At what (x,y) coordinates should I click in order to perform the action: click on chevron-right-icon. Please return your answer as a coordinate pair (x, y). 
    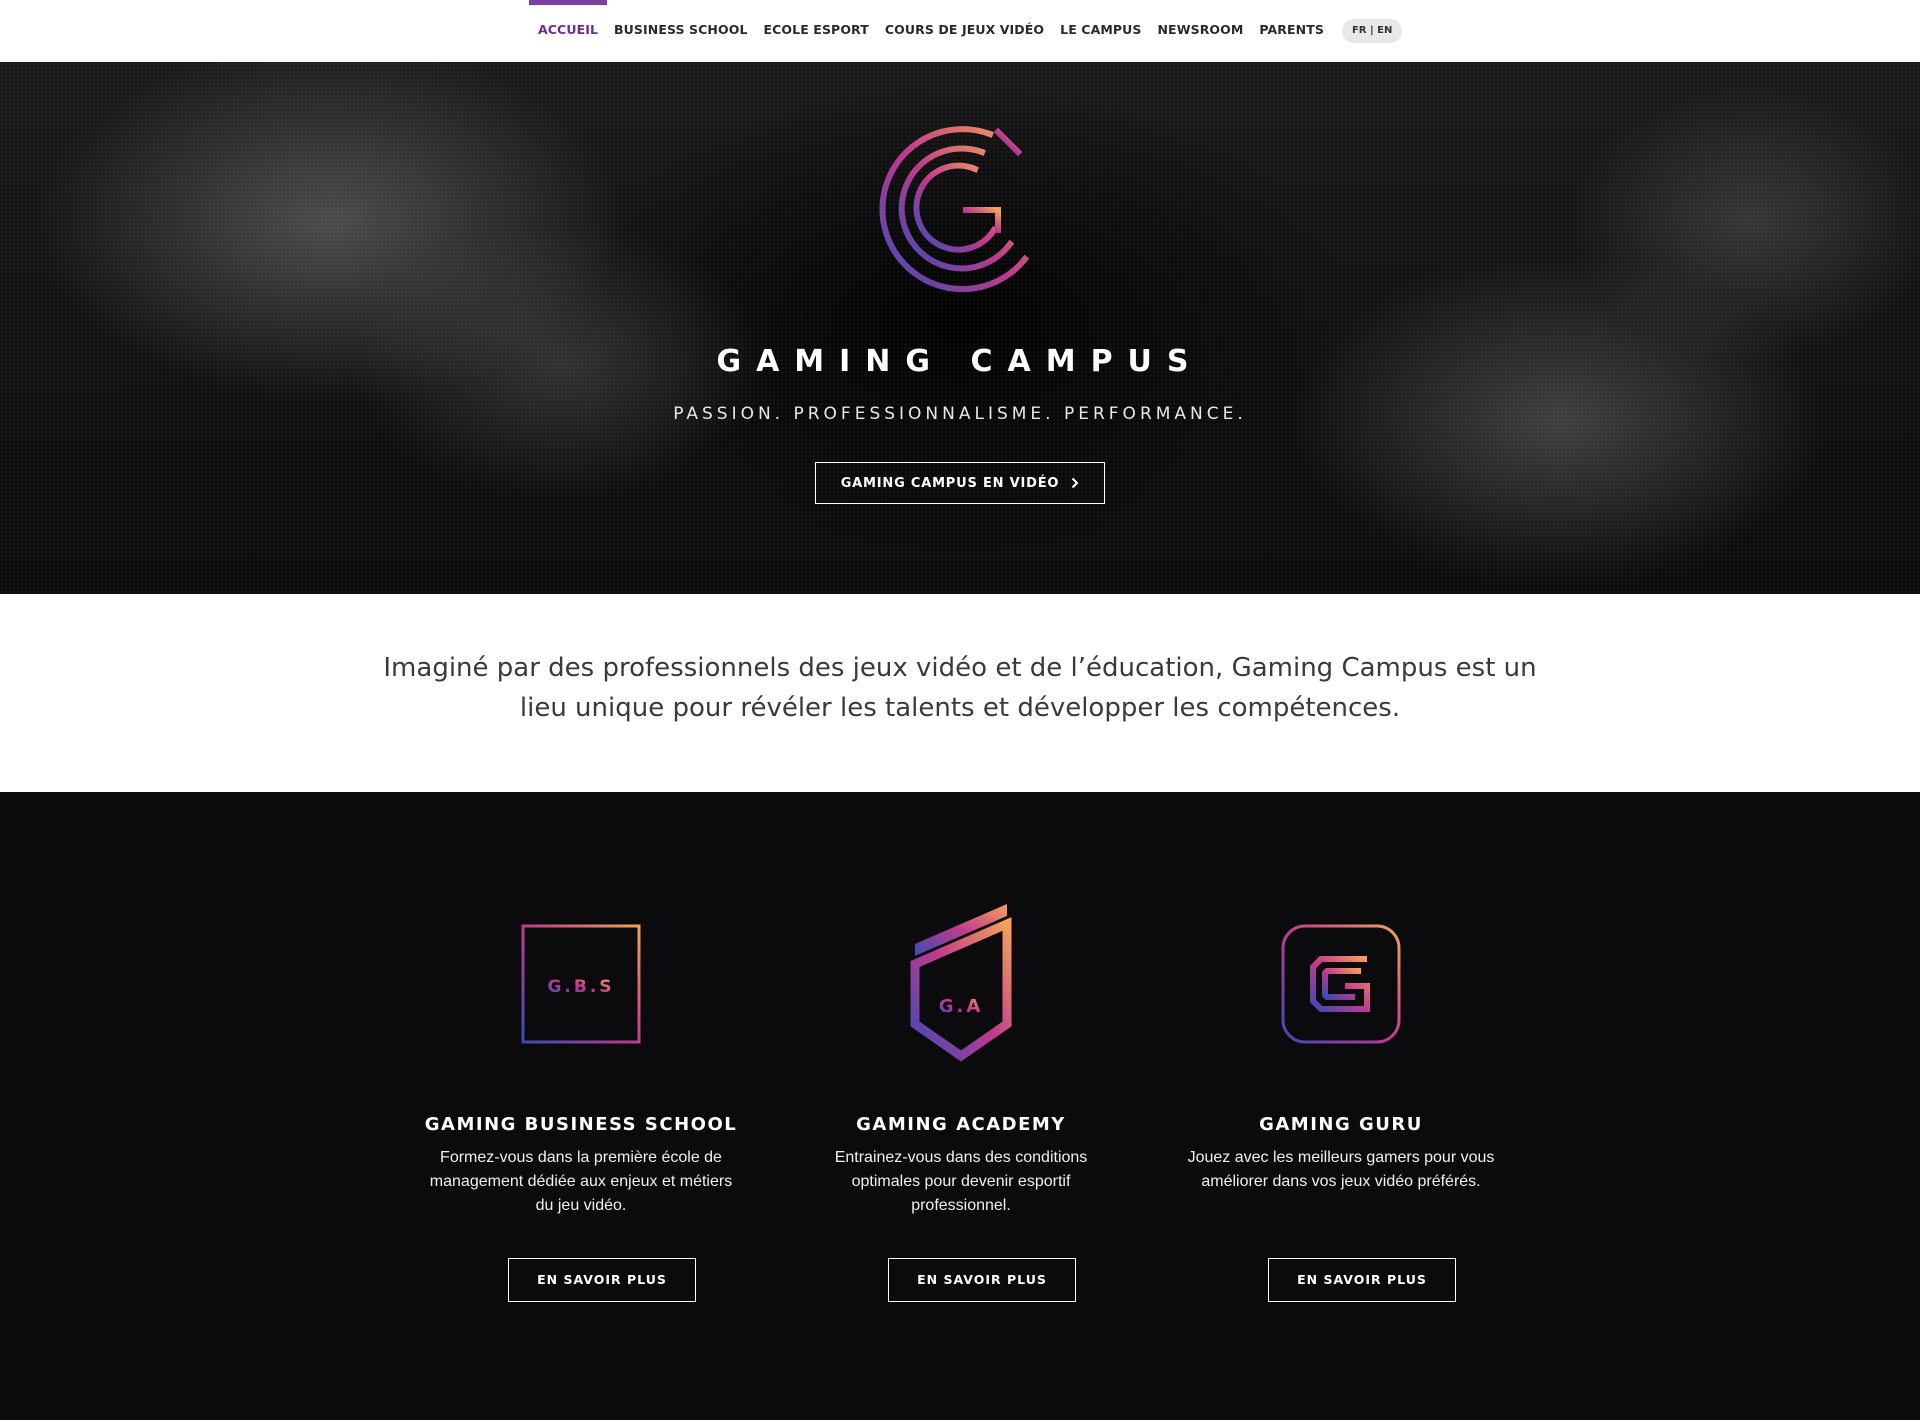
    Looking at the image, I should click on (1075, 483).